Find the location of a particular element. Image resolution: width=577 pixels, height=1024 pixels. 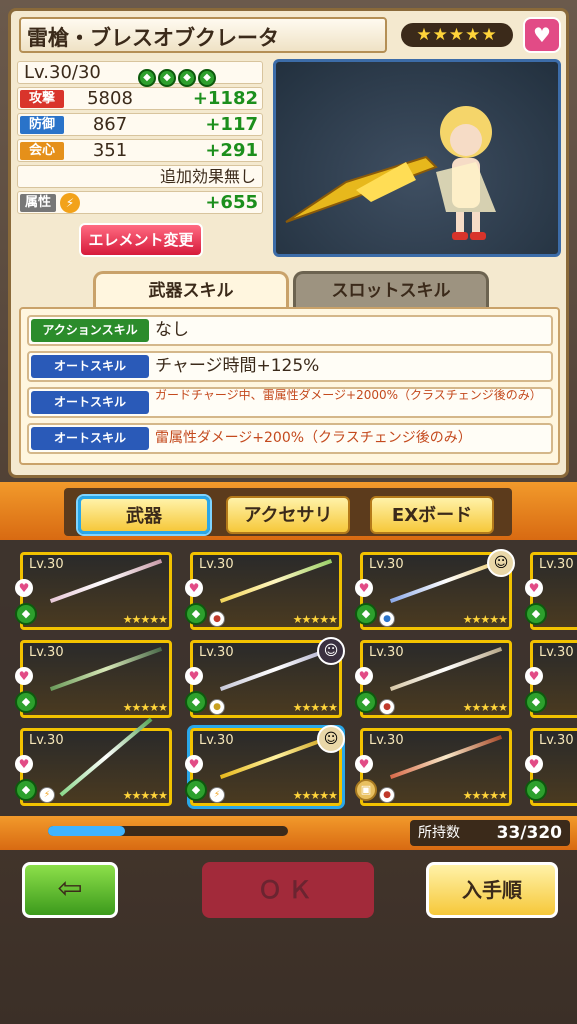

arrow-left-icon: ⇦ is located at coordinates (70, 888).